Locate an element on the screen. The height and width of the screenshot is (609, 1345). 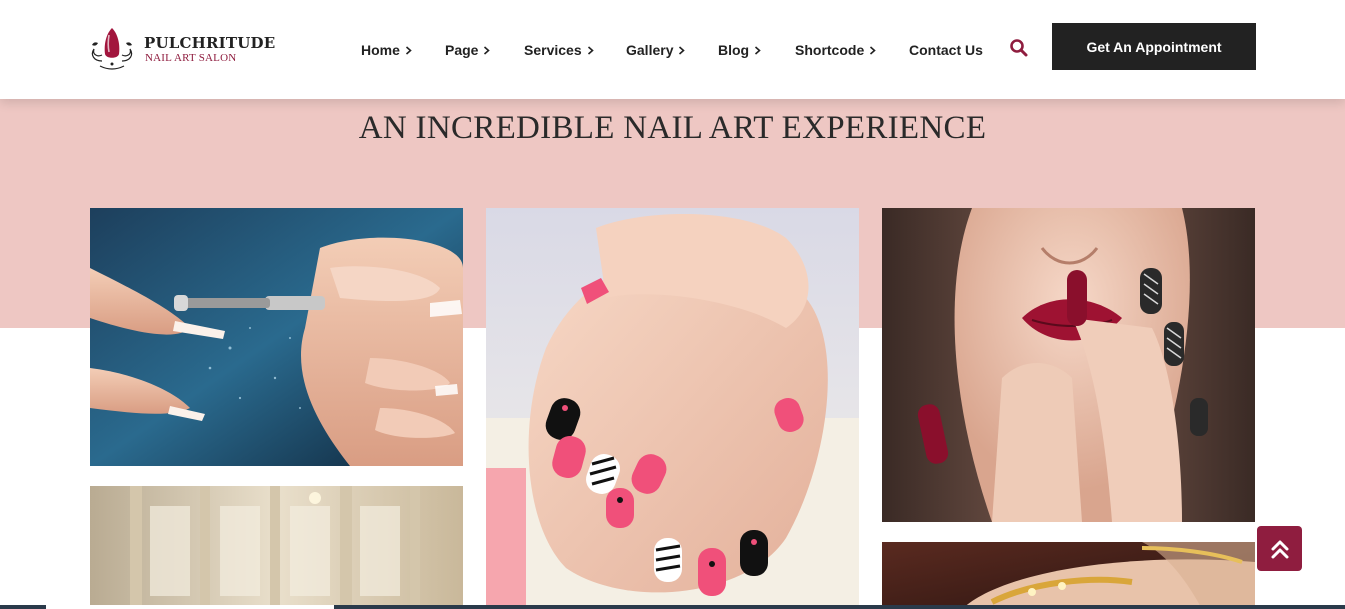
nav-item-label: Home is located at coordinates (380, 50).